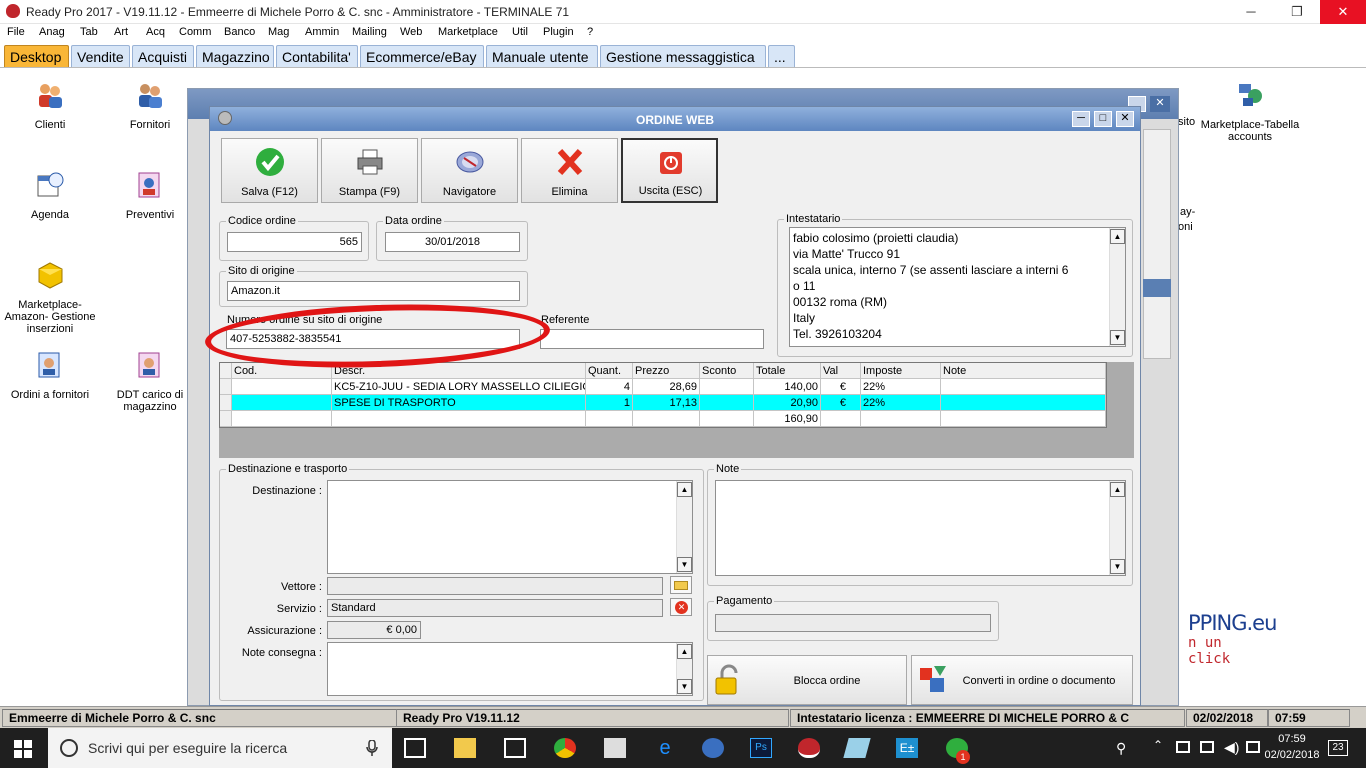 This screenshot has width=1366, height=768. What do you see at coordinates (787, 371) in the screenshot?
I see `col-header-totale: Totale` at bounding box center [787, 371].